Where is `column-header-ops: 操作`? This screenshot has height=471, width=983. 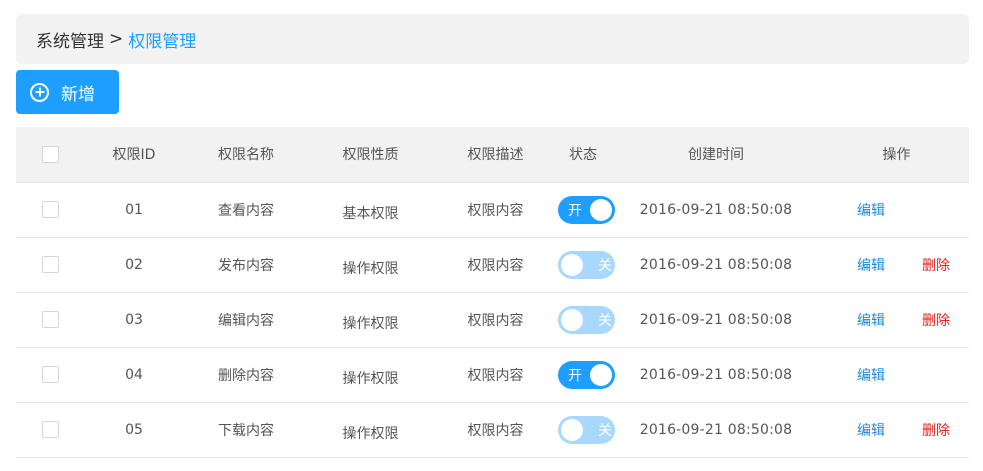
column-header-ops: 操作 is located at coordinates (896, 155).